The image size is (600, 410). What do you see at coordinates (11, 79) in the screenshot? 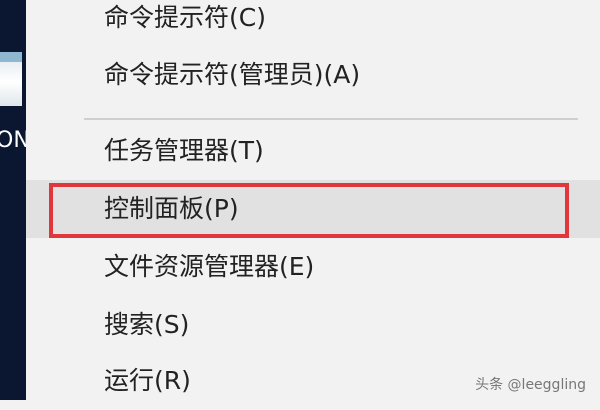
I see `desktop-shortcut-icon` at bounding box center [11, 79].